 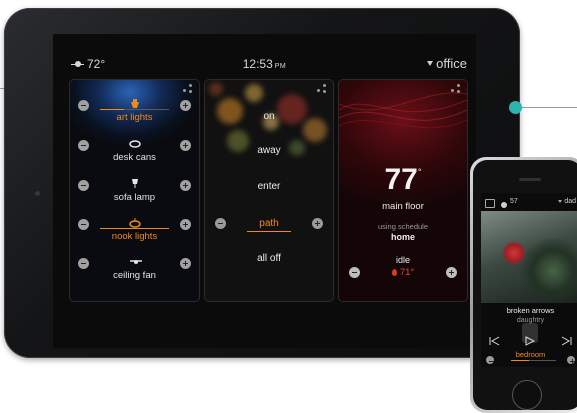 What do you see at coordinates (317, 223) in the screenshot?
I see `scene-increase-button` at bounding box center [317, 223].